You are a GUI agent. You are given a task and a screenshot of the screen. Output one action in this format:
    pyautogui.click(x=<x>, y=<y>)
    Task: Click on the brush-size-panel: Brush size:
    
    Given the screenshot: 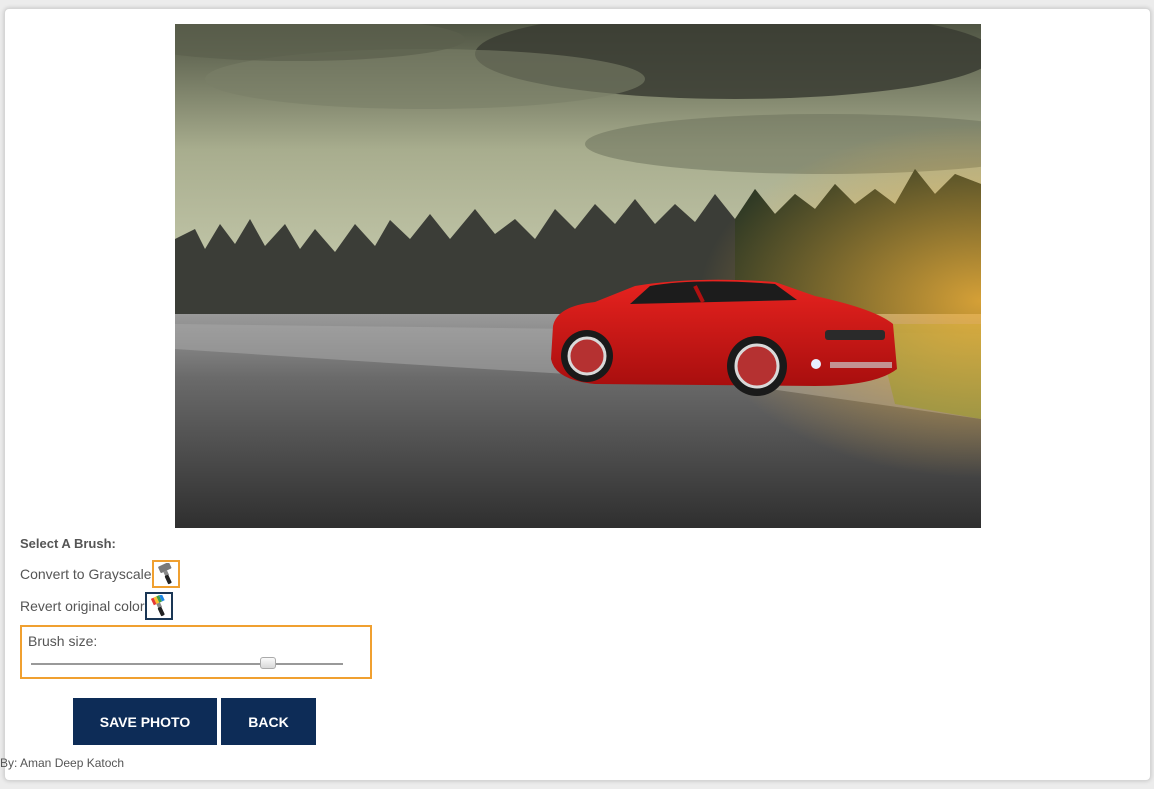 What is the action you would take?
    pyautogui.click(x=196, y=652)
    